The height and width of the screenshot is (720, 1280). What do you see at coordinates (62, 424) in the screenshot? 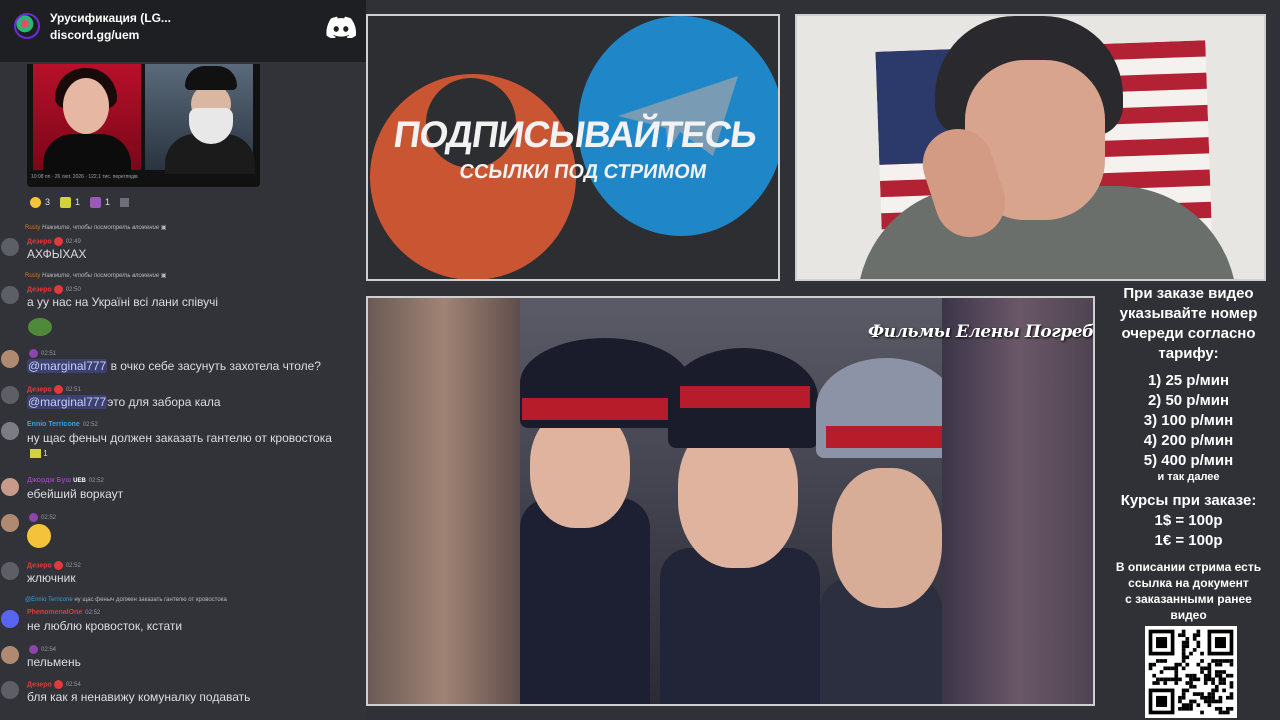
I see `username: Ennio Terricone 02:52` at bounding box center [62, 424].